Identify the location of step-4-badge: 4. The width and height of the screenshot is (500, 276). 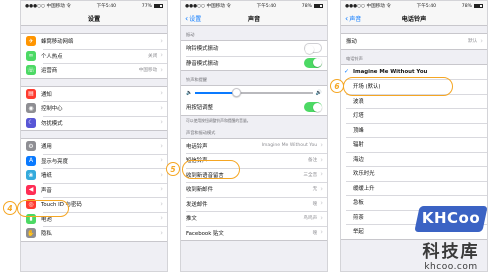
(10, 208).